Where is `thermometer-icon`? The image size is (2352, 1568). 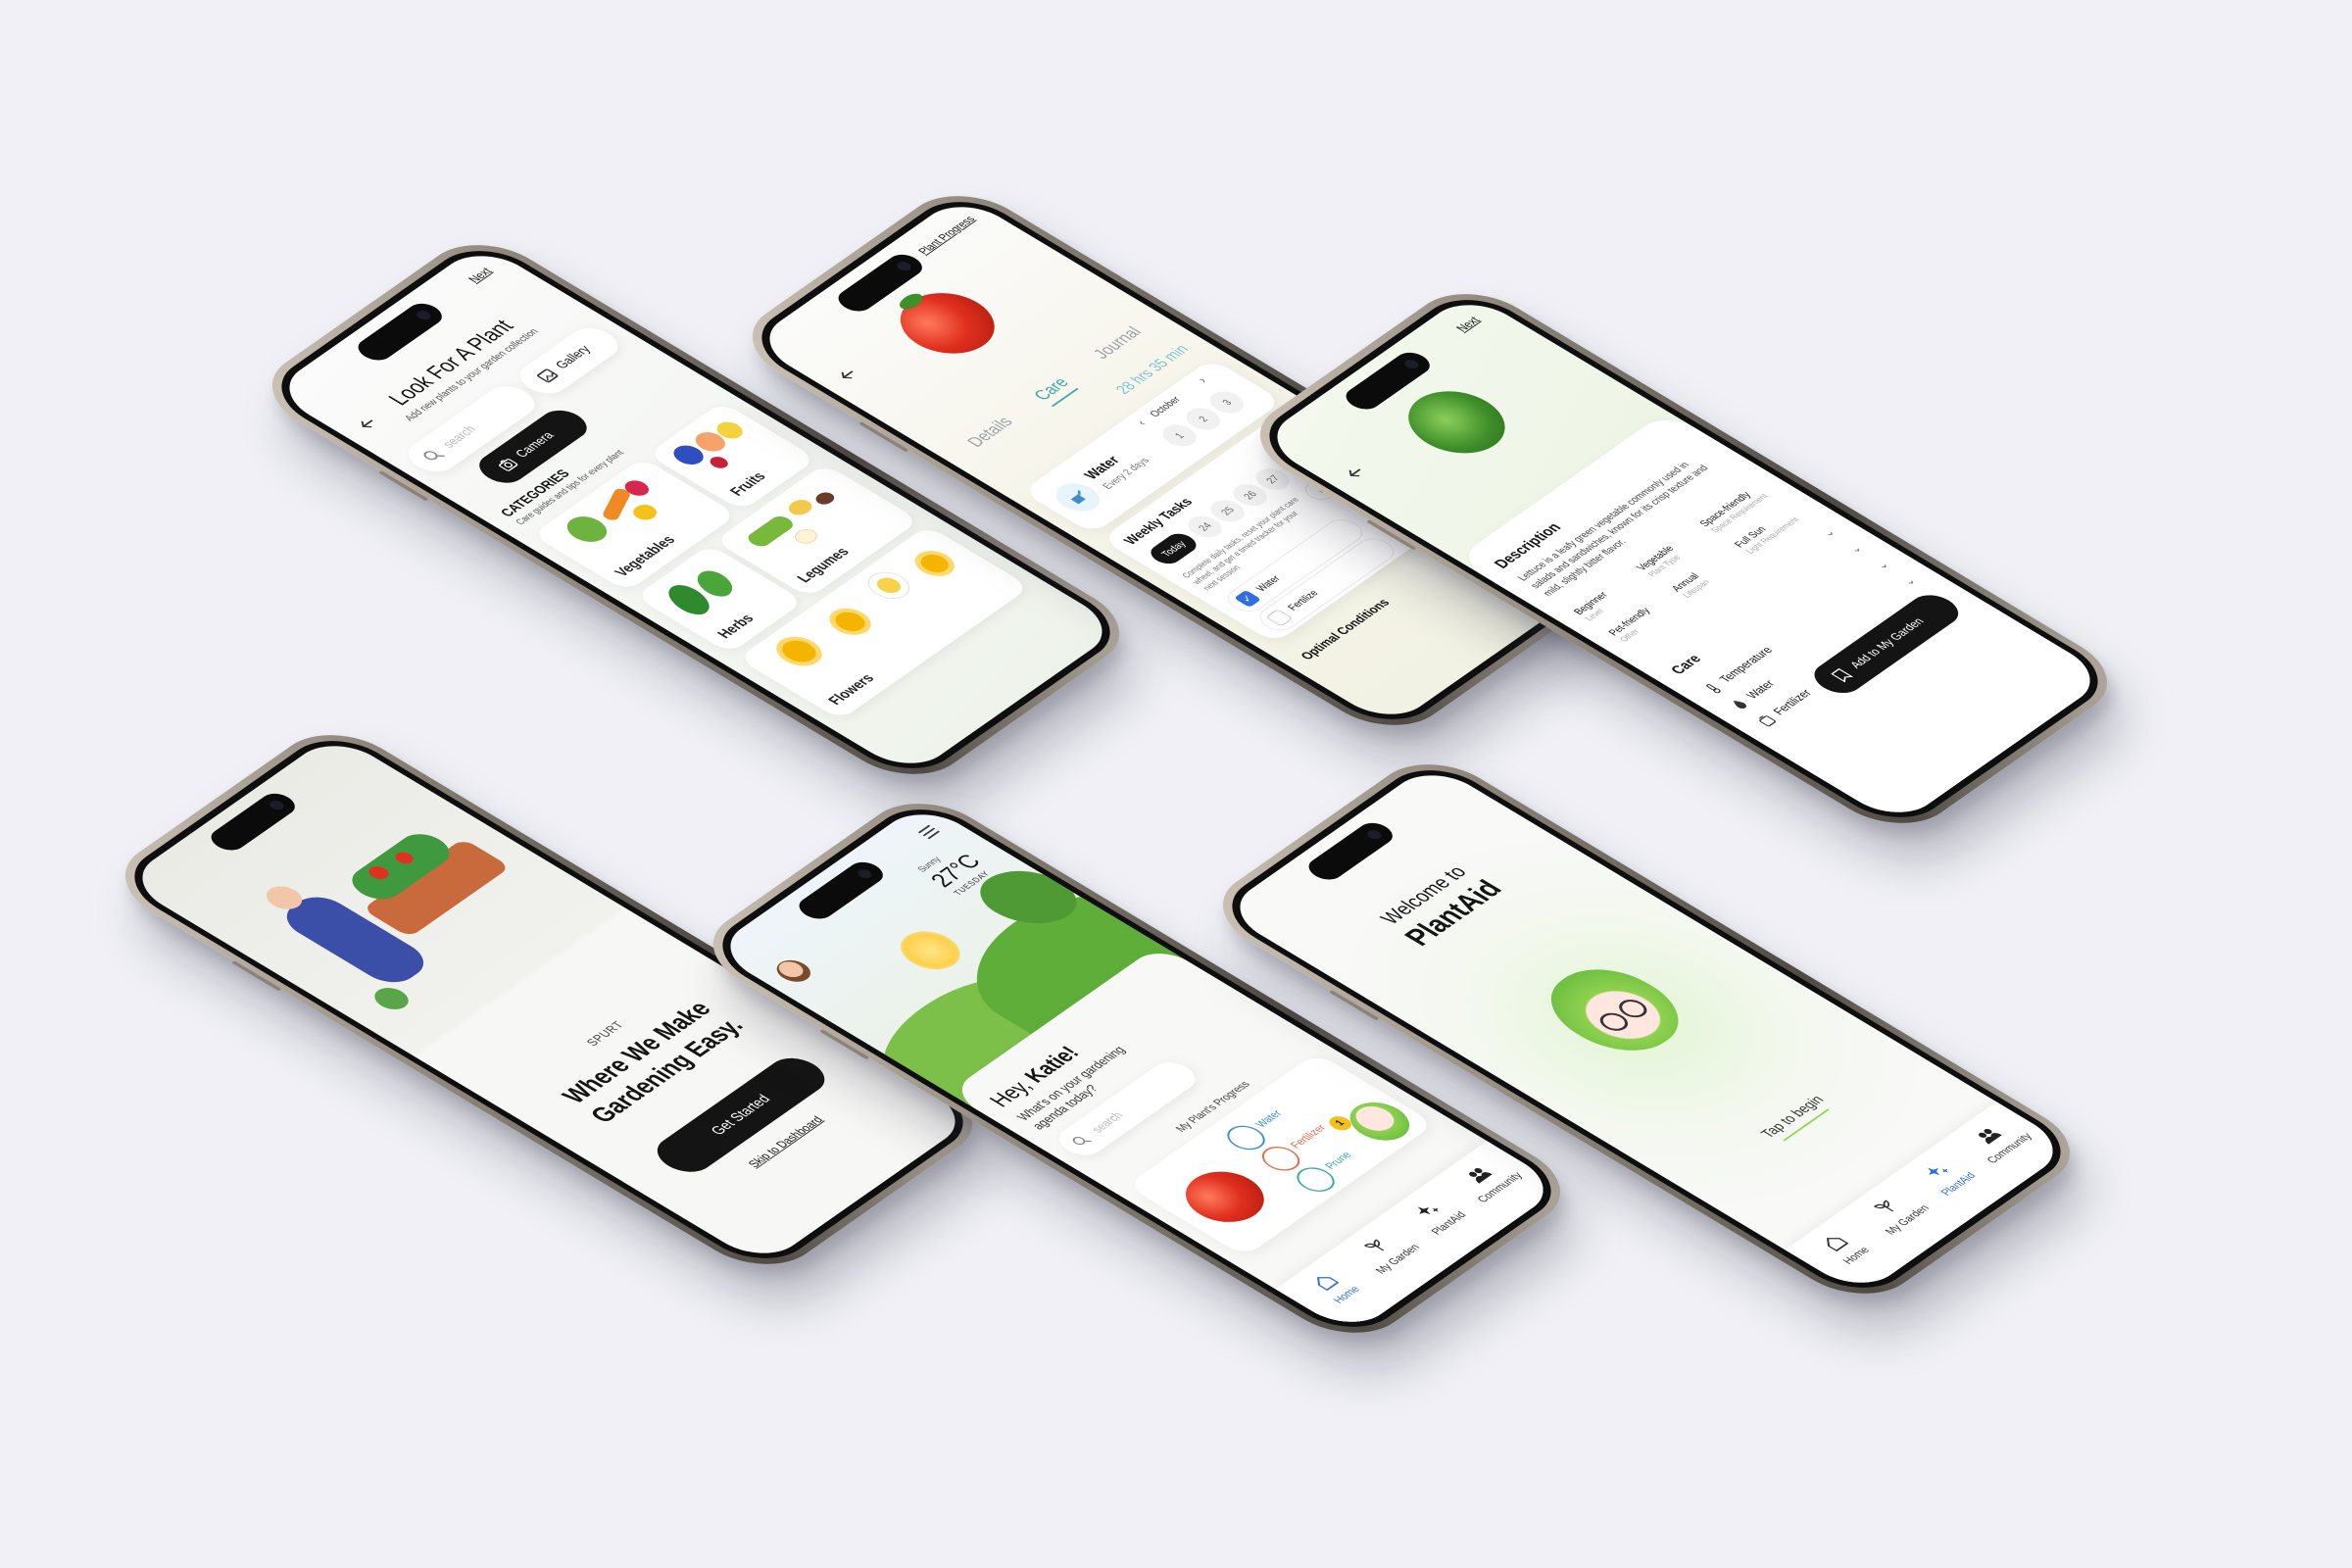
thermometer-icon is located at coordinates (1713, 689).